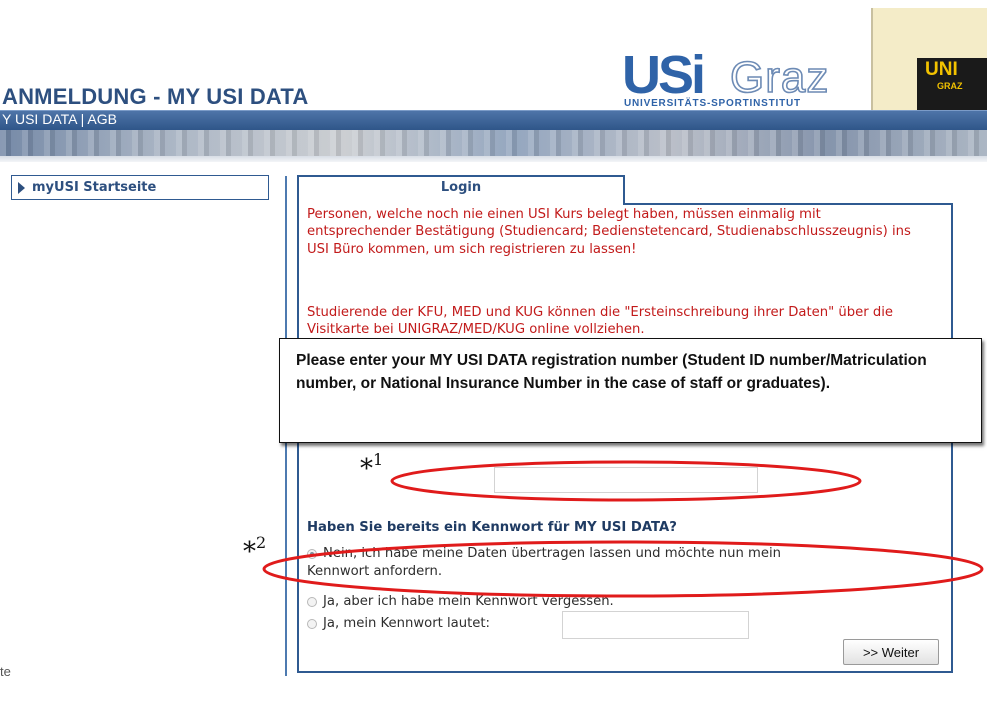 Image resolution: width=987 pixels, height=717 pixels. Describe the element at coordinates (626, 480) in the screenshot. I see `registration-number-input` at that location.